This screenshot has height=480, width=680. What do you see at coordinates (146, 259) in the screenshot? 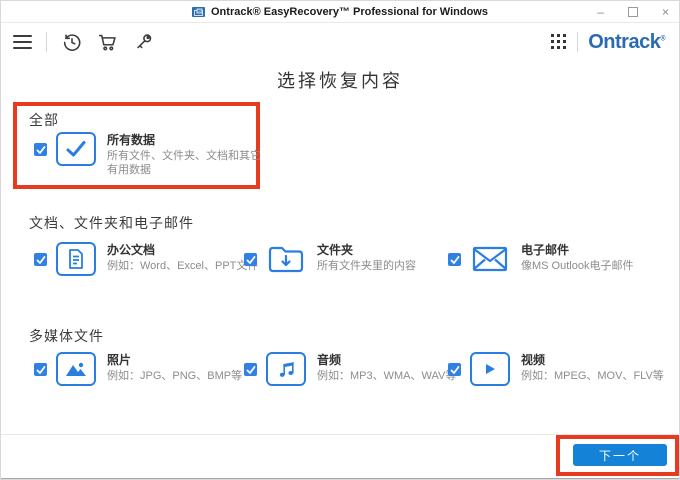
I see `list-item: 办公文档 例如：Word、Excel、PPT文件` at bounding box center [146, 259].